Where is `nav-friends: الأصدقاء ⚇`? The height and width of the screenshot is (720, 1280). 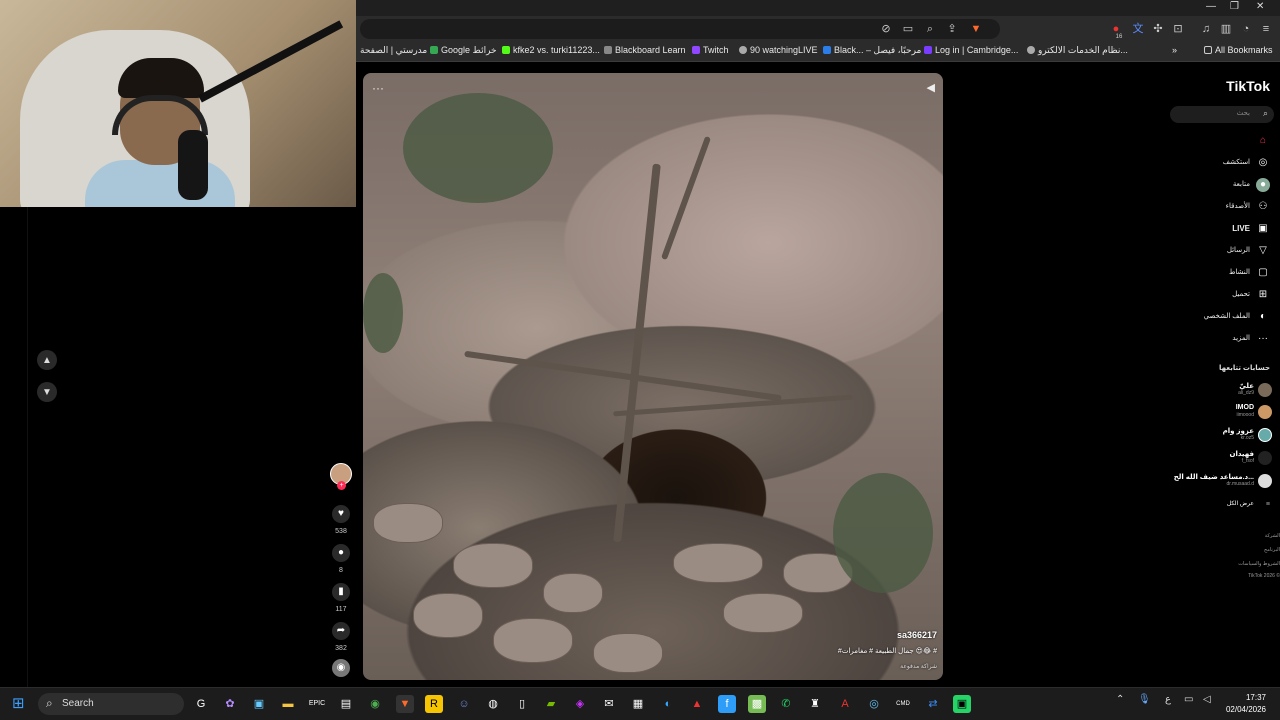
nav-friends: الأصدقاء ⚇ is located at coordinates (1219, 207).